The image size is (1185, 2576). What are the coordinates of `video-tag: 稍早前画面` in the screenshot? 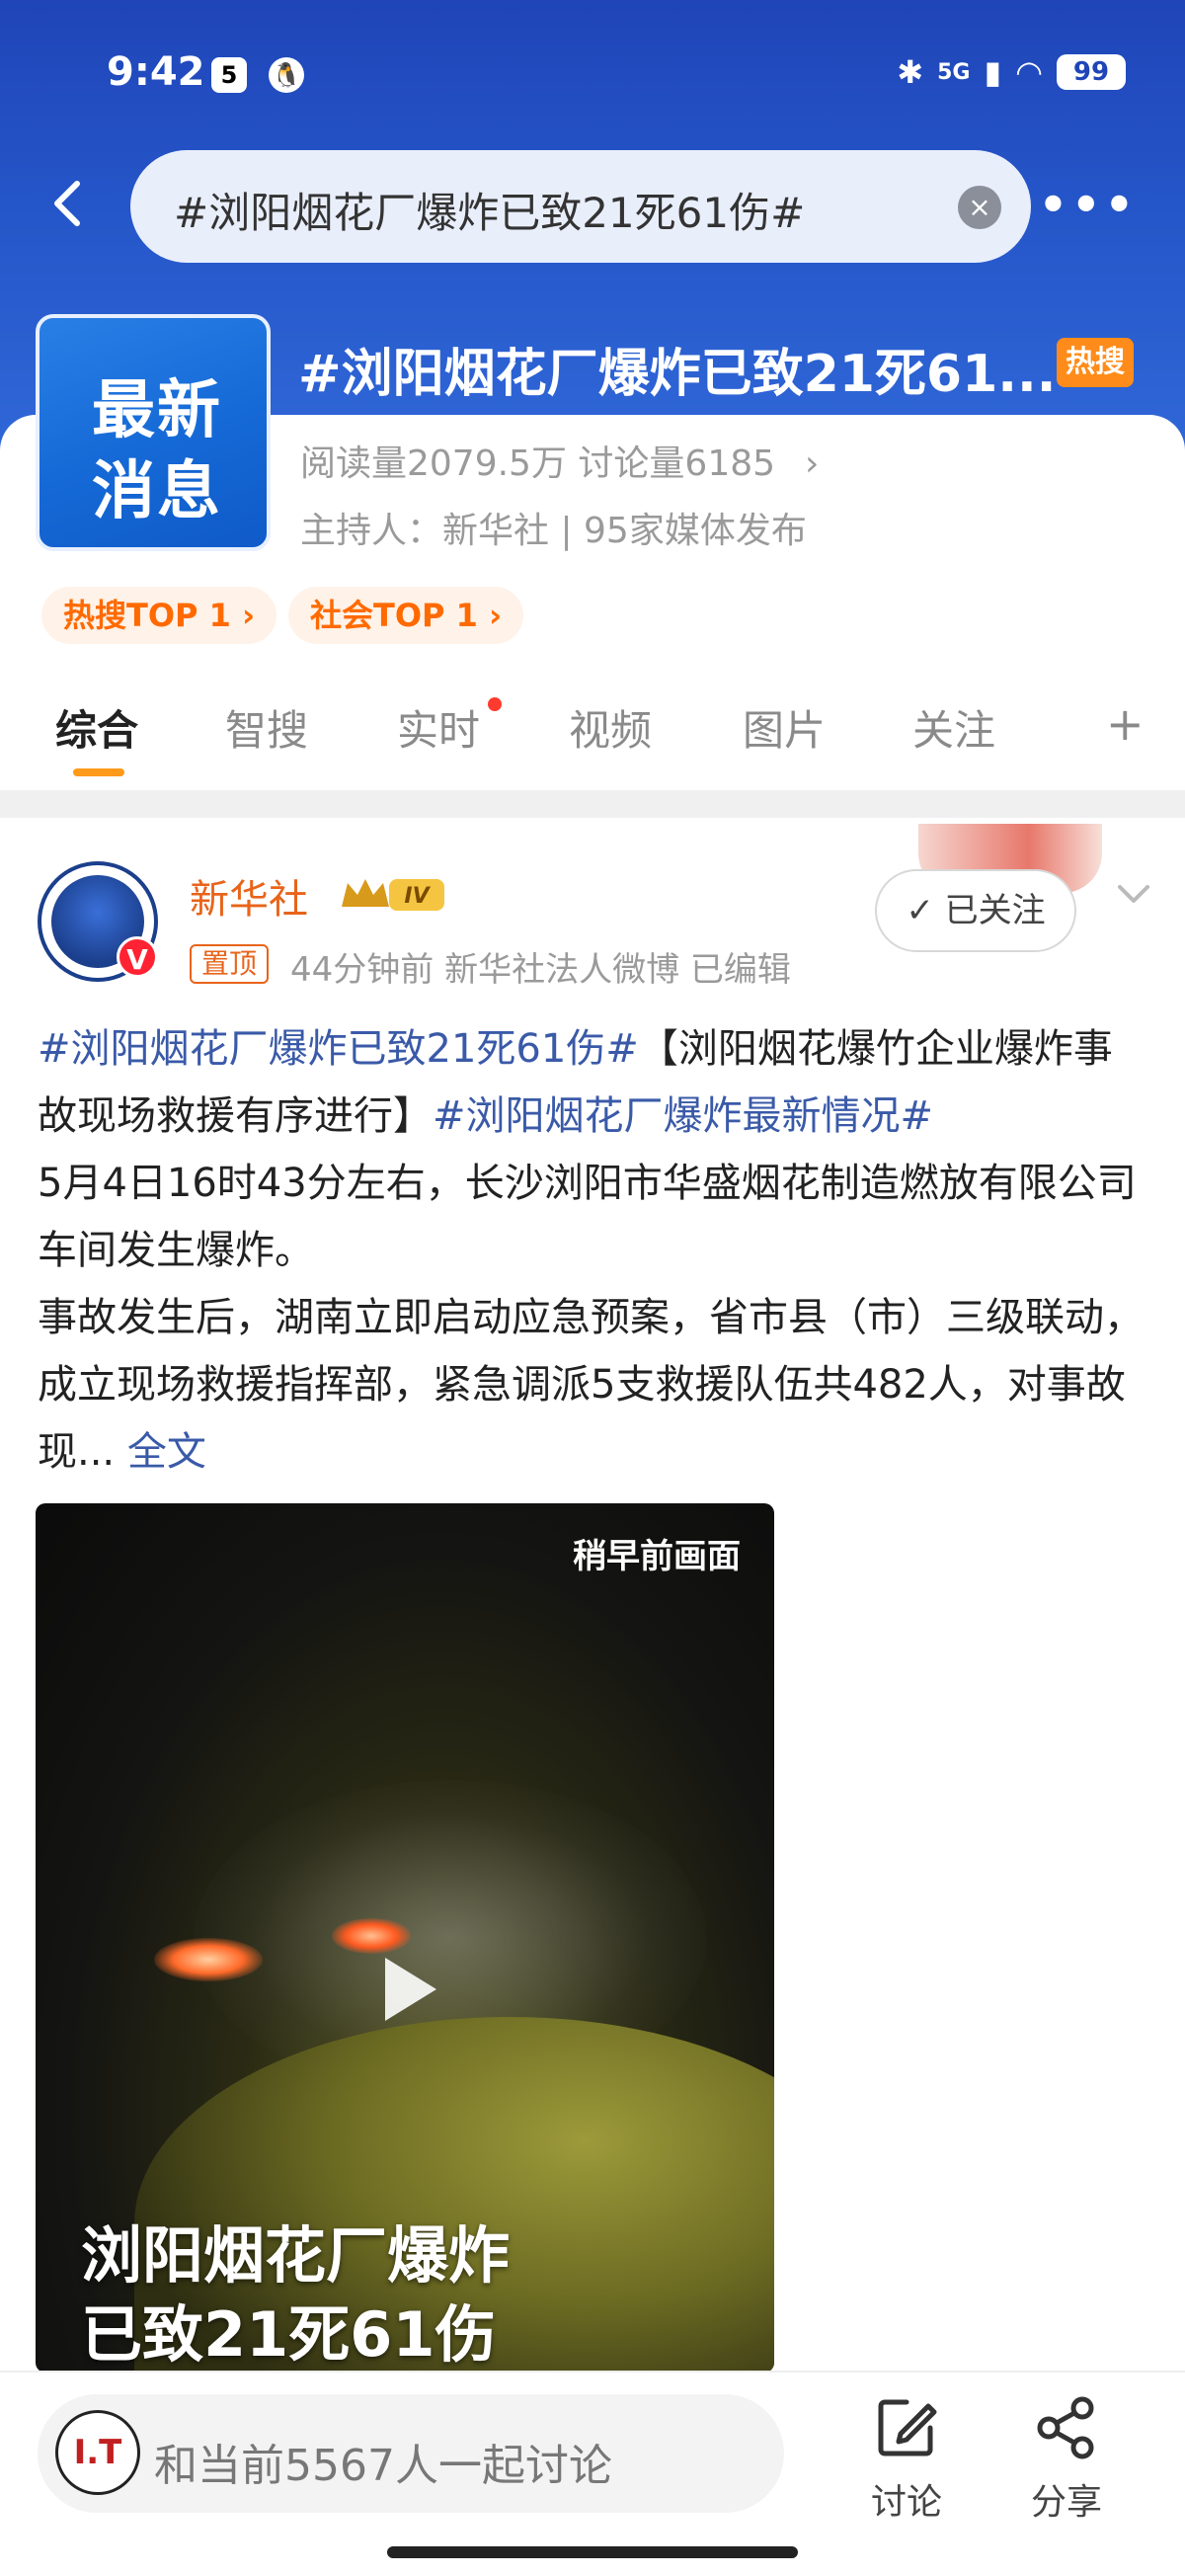 It's located at (657, 1556).